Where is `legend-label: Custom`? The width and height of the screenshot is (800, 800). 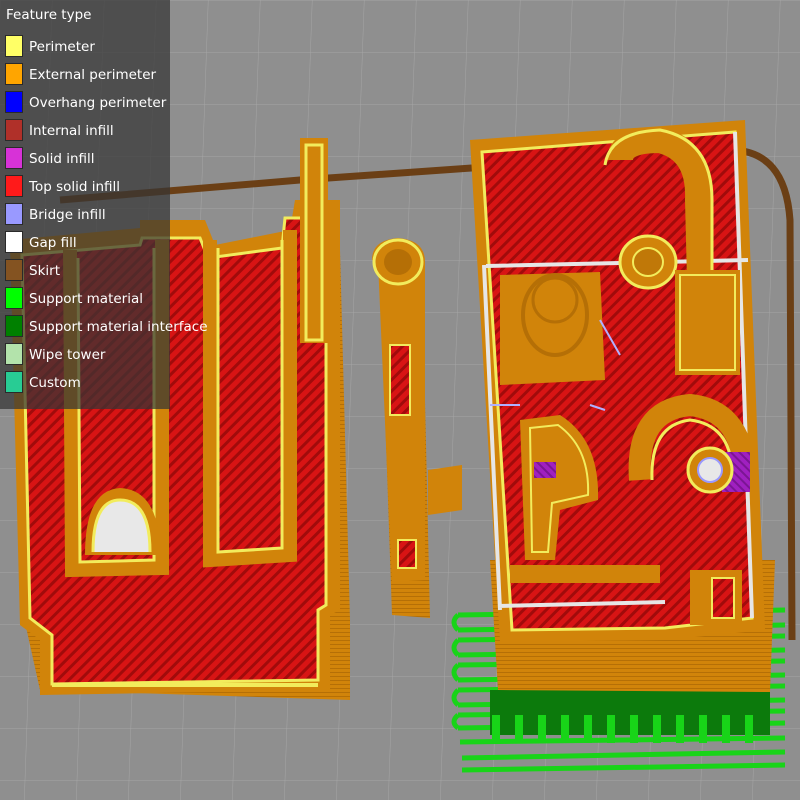
legend-label: Custom is located at coordinates (55, 383).